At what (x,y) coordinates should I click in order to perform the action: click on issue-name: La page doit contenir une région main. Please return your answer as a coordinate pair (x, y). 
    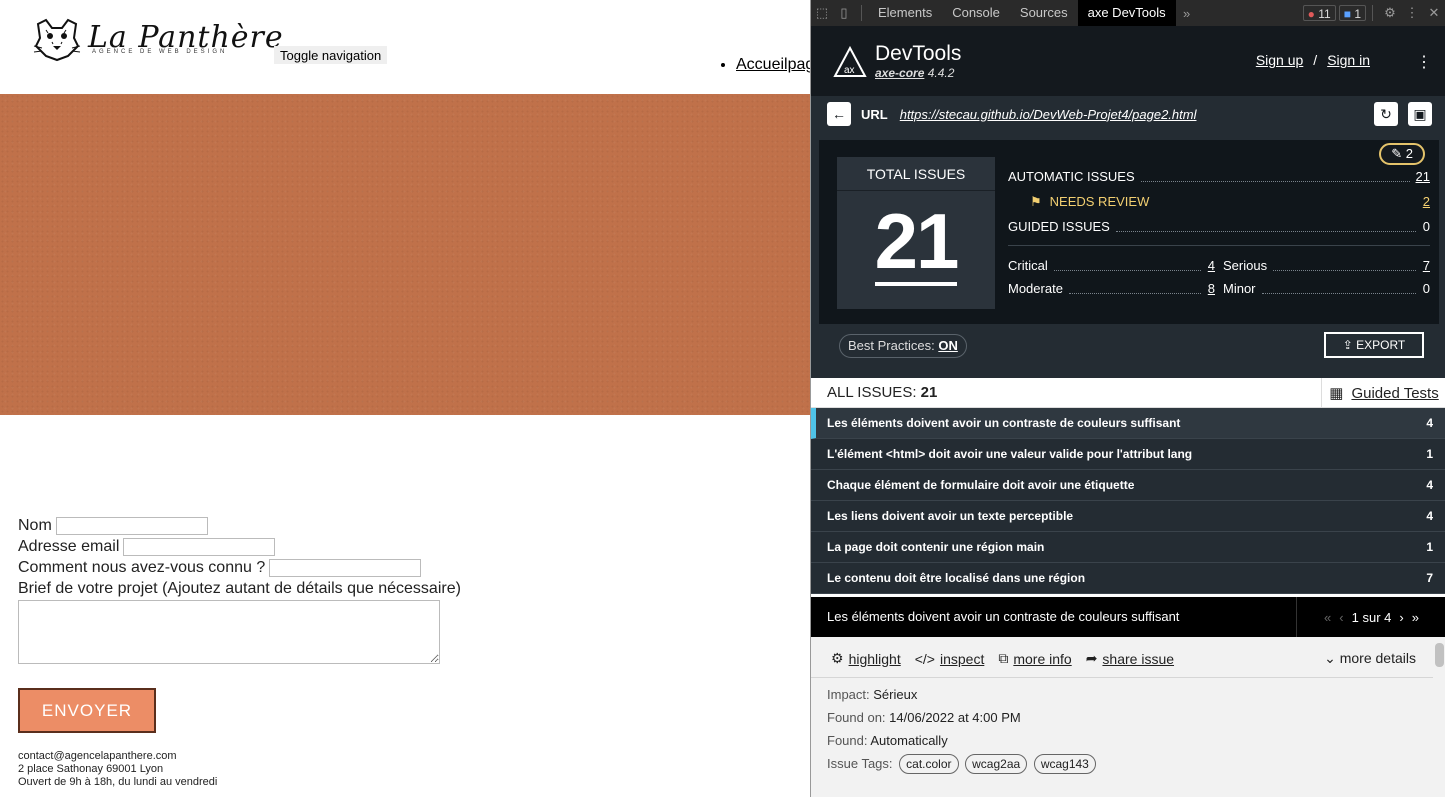
    Looking at the image, I should click on (936, 547).